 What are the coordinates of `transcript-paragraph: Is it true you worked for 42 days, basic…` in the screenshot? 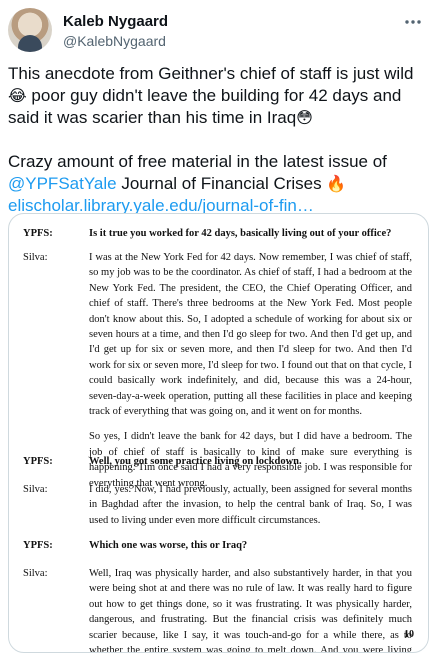 It's located at (240, 233).